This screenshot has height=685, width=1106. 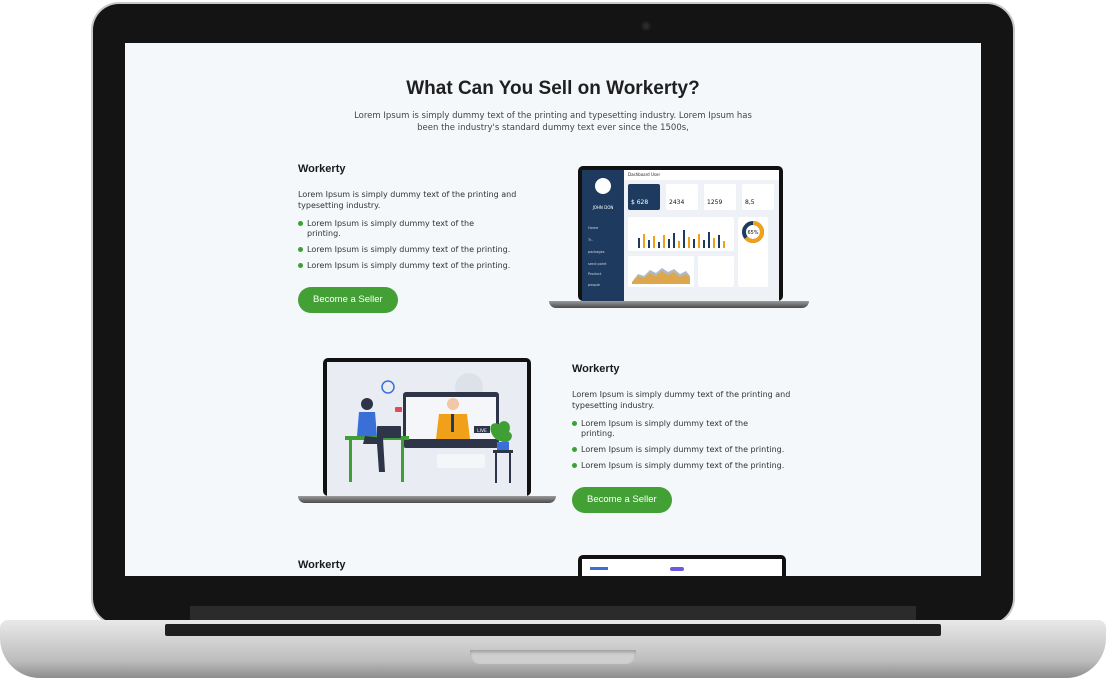 What do you see at coordinates (409, 567) in the screenshot?
I see `section-3: Workerty` at bounding box center [409, 567].